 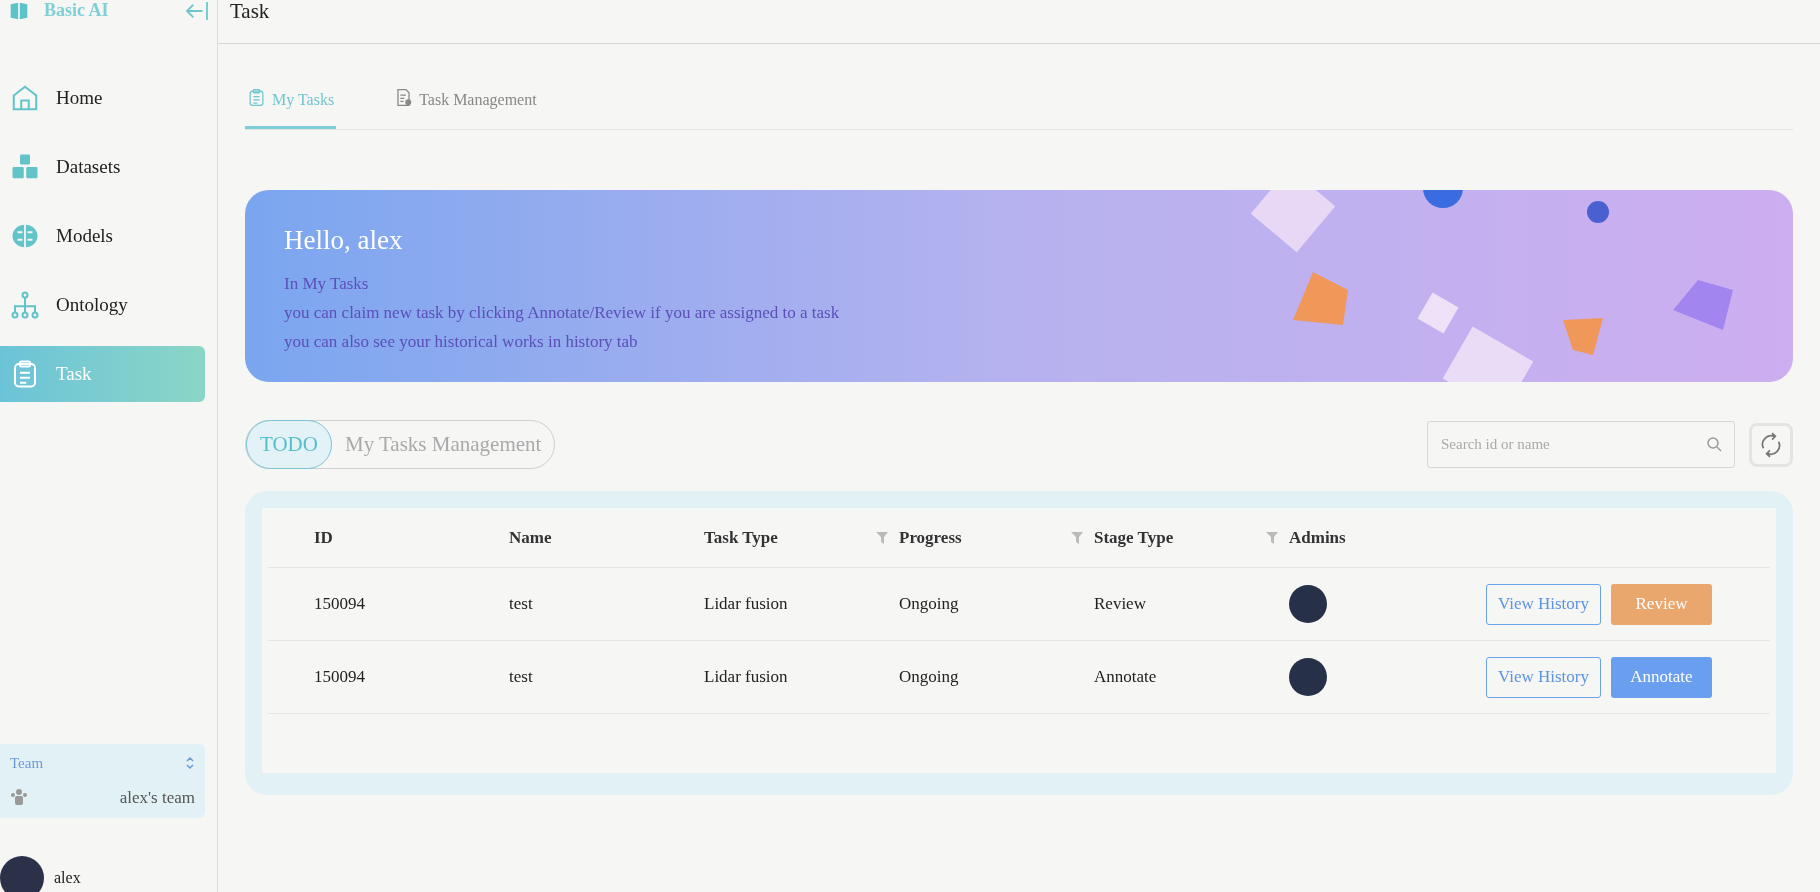 I want to click on banner-text: In My Tasks, so click(x=327, y=283).